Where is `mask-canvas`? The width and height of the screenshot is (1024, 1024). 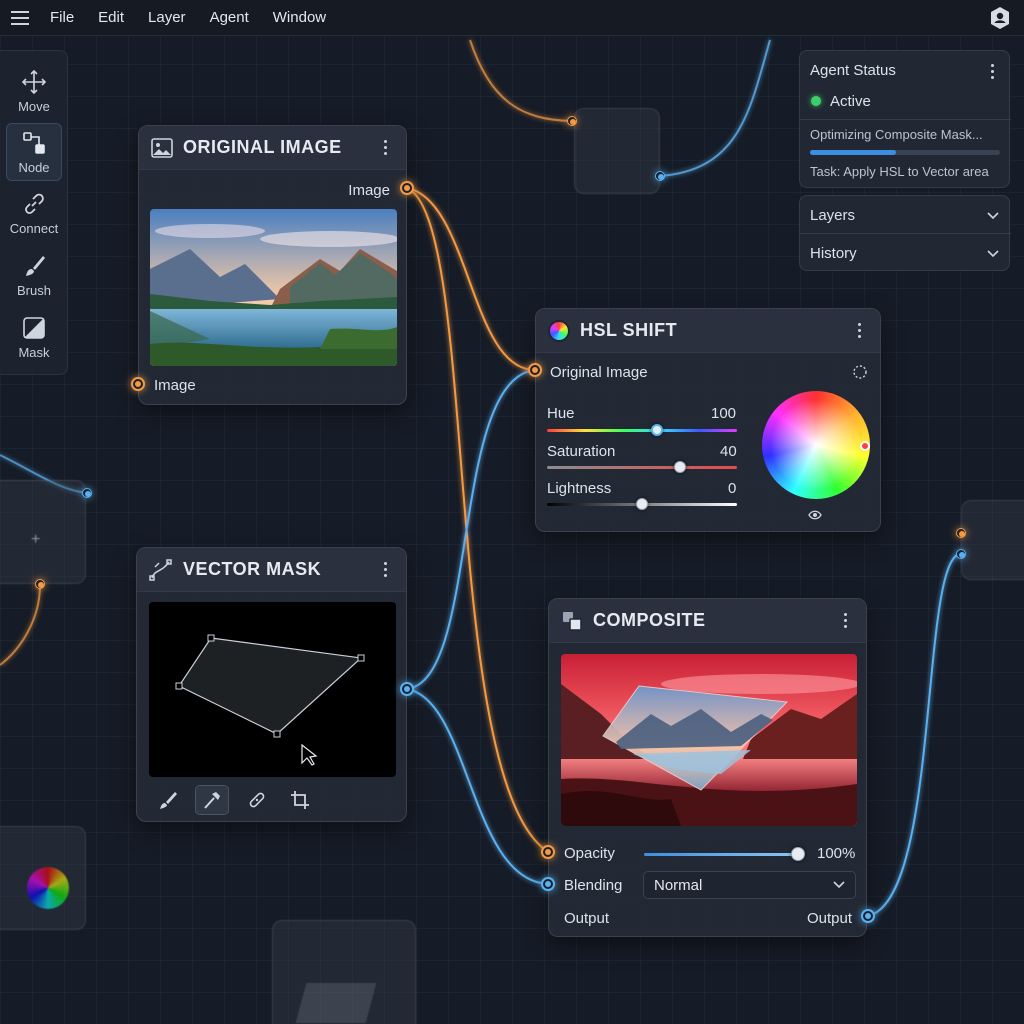 mask-canvas is located at coordinates (272, 689).